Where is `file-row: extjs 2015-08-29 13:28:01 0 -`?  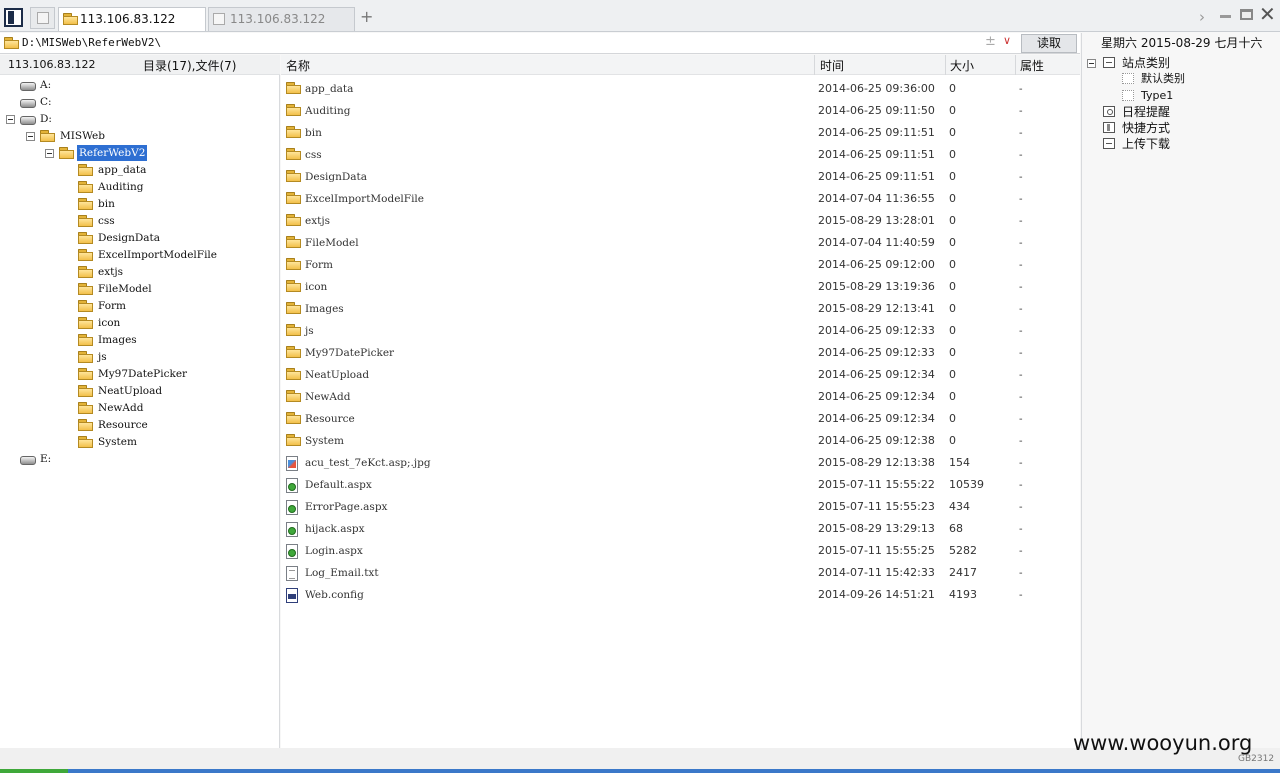 file-row: extjs 2015-08-29 13:28:01 0 - is located at coordinates (680, 221).